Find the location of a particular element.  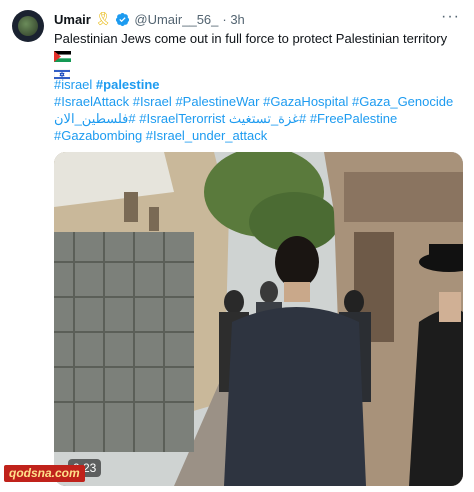

more-options-icon: ··· is located at coordinates (450, 17).